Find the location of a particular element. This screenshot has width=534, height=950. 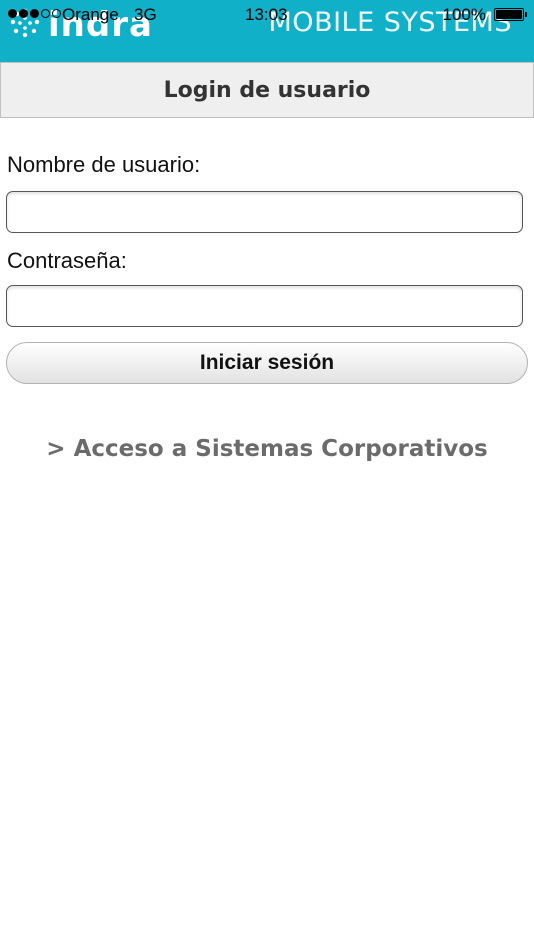

battery-percent: 100% is located at coordinates (464, 14).